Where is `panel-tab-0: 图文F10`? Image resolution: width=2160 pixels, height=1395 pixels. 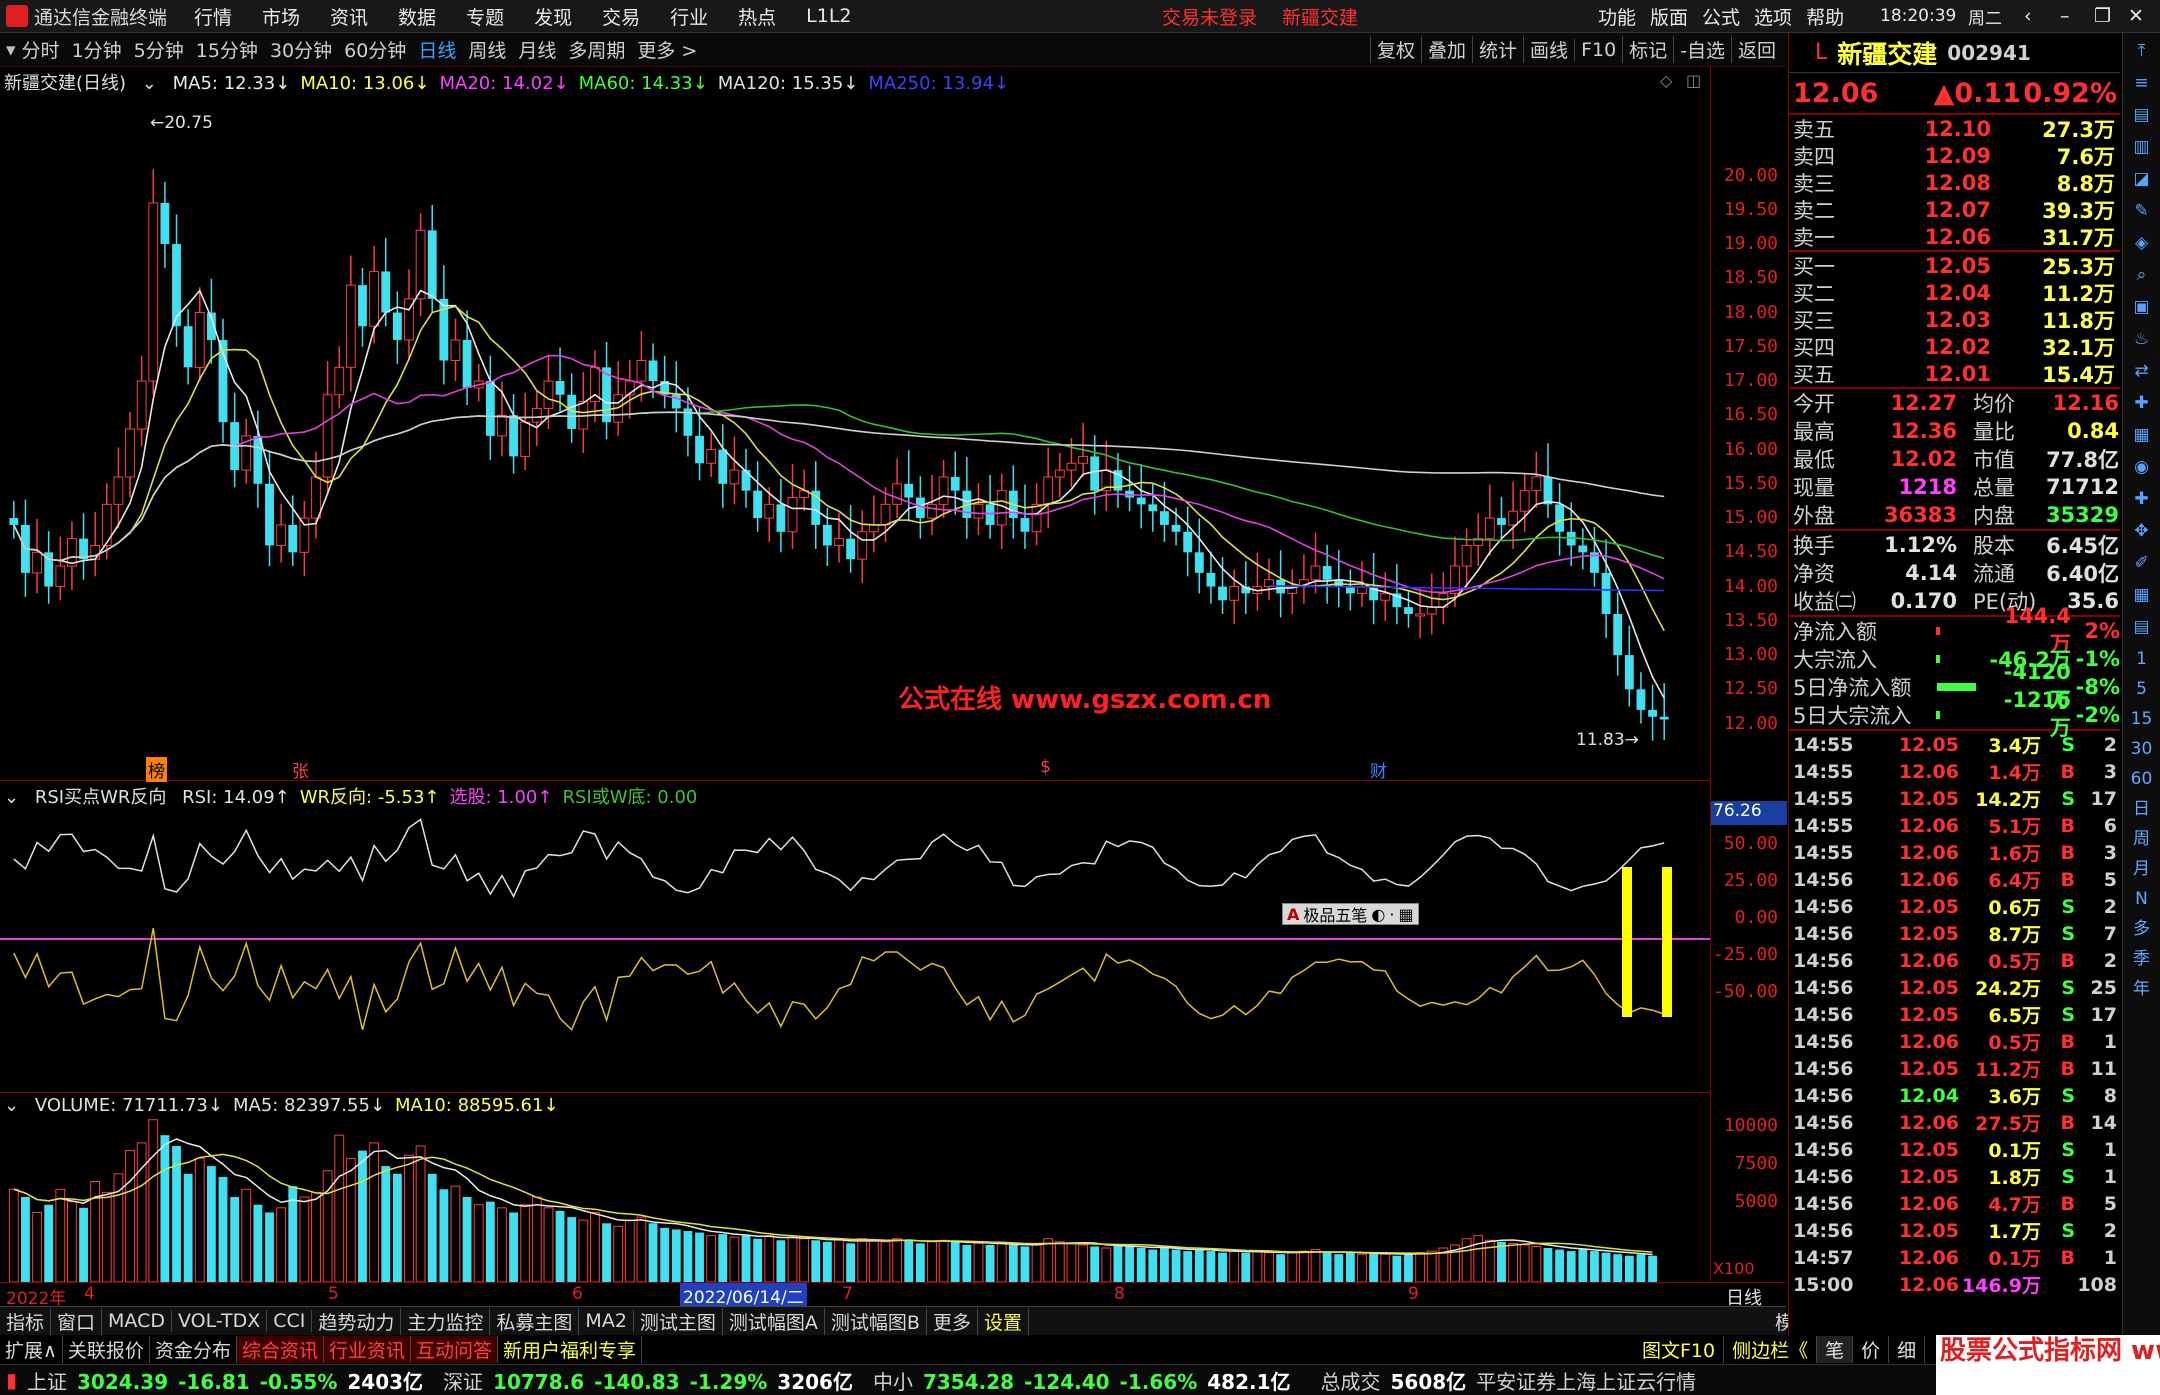
panel-tab-0: 图文F10 is located at coordinates (1679, 1349).